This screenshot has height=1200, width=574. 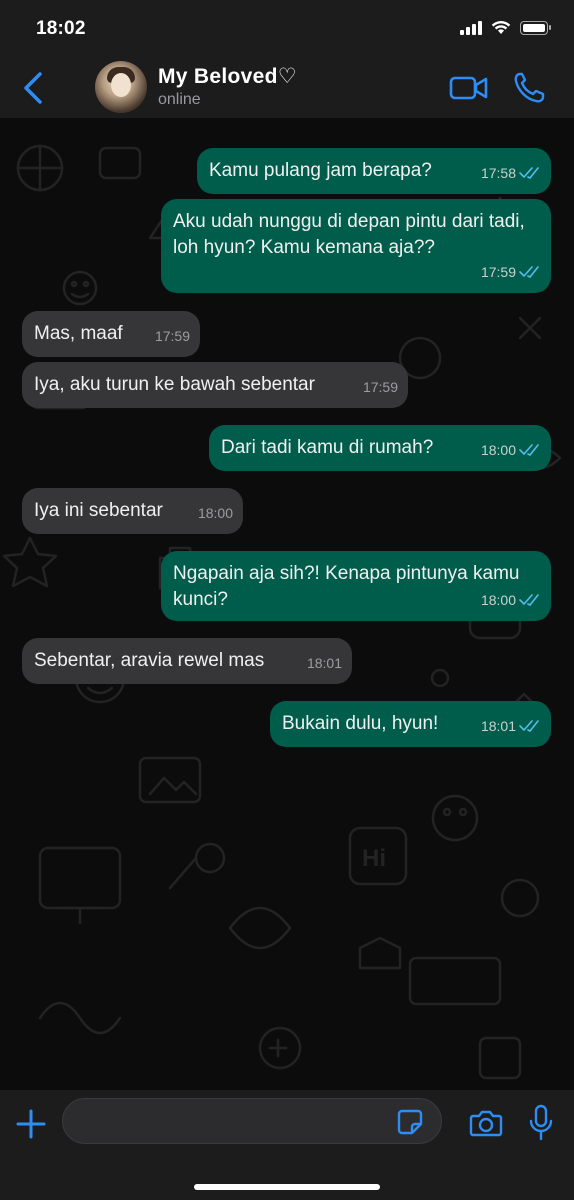 I want to click on message-text: Kamu pulang jam berapa?, so click(x=320, y=170).